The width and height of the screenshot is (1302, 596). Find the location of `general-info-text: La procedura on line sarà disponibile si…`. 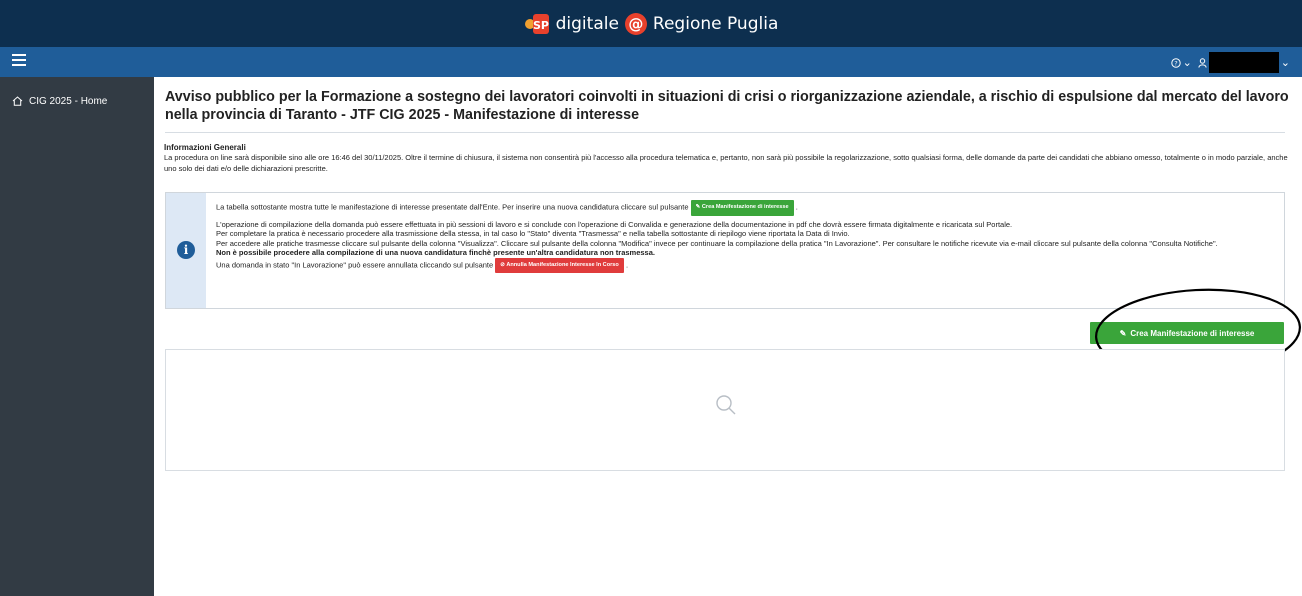

general-info-text: La procedura on line sarà disponibile si… is located at coordinates (726, 163).